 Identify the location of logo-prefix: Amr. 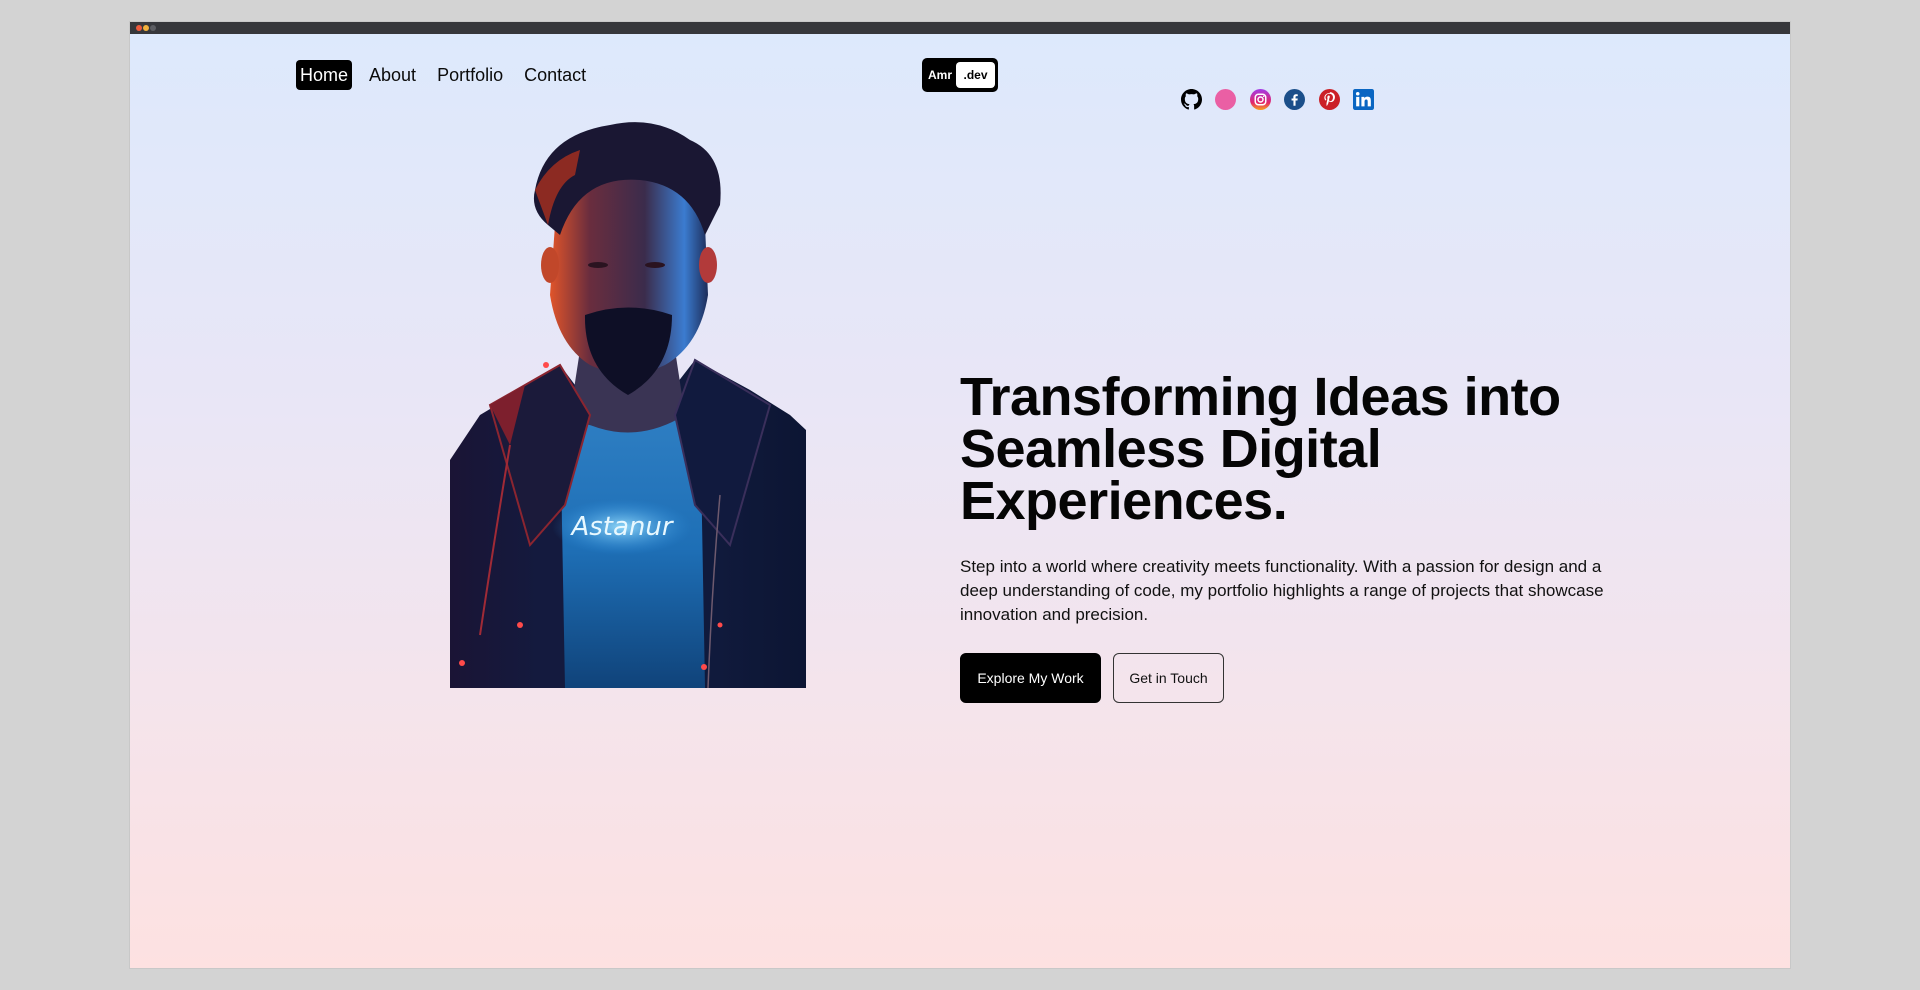
(940, 75).